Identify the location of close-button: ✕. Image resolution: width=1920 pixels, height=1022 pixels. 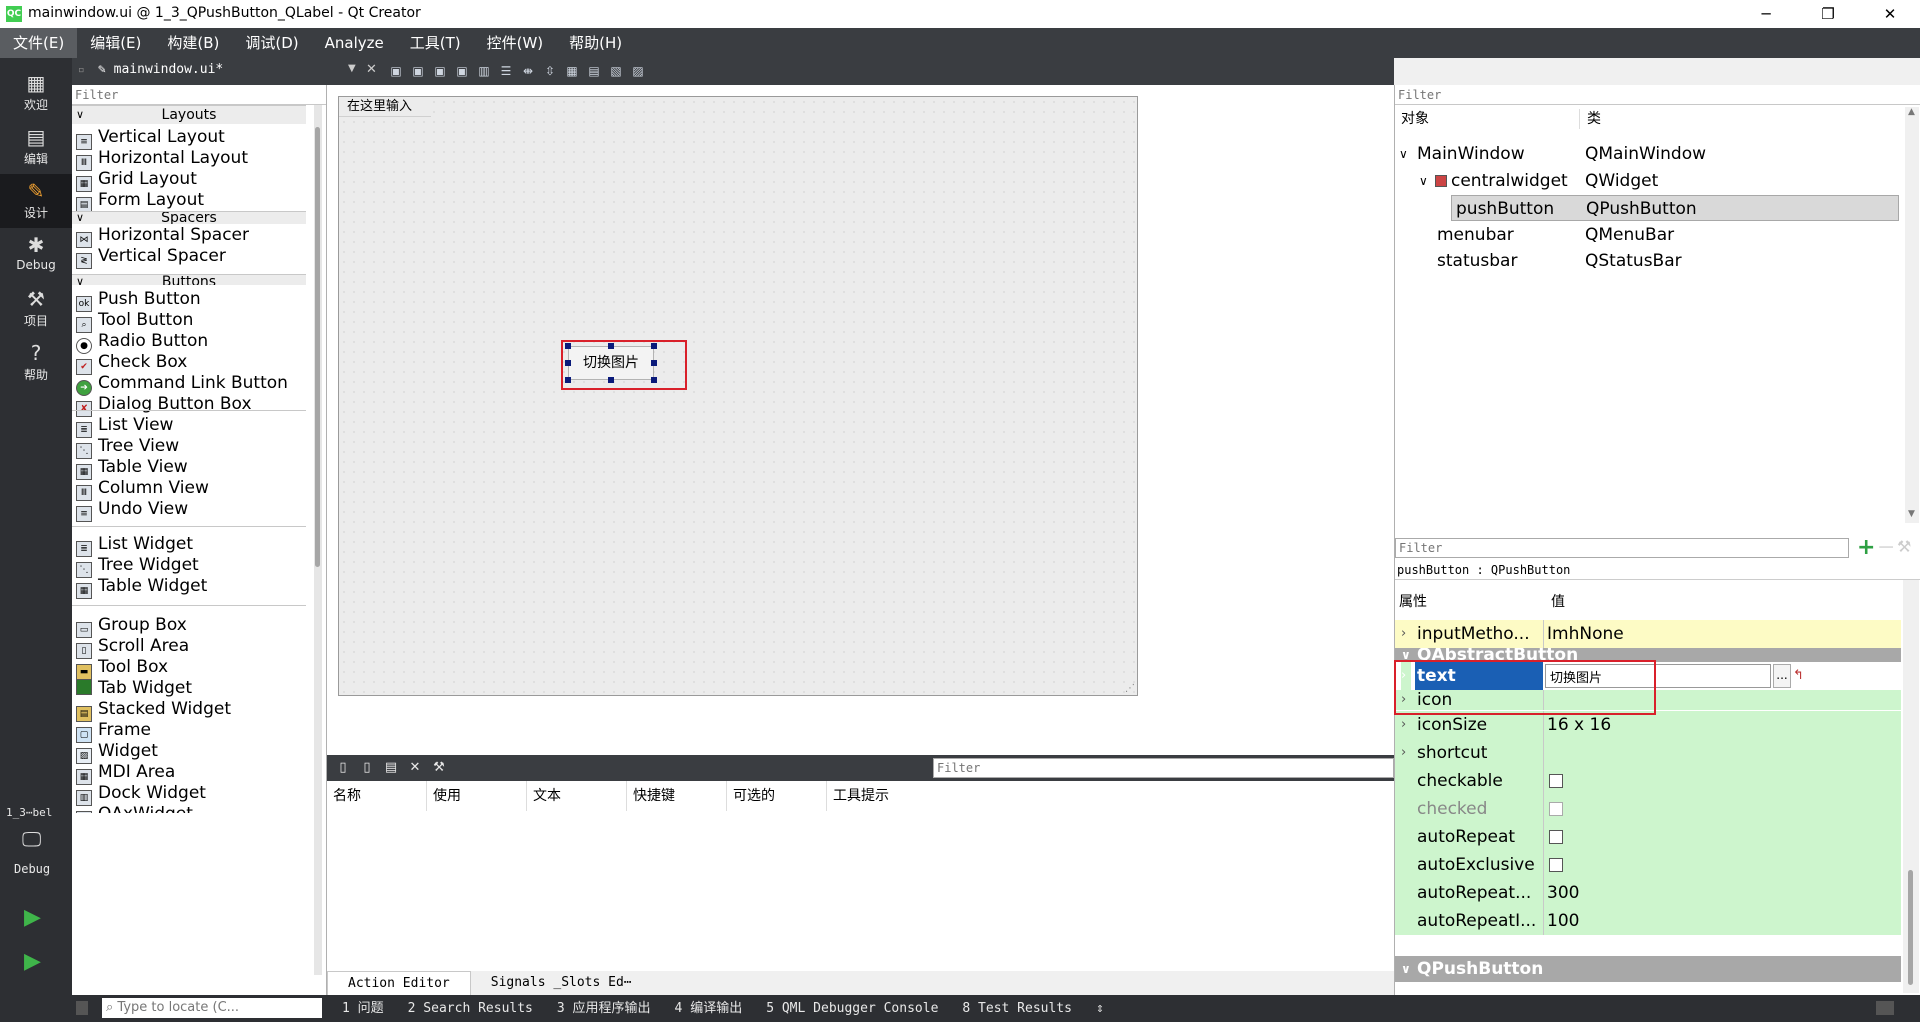
(1890, 14).